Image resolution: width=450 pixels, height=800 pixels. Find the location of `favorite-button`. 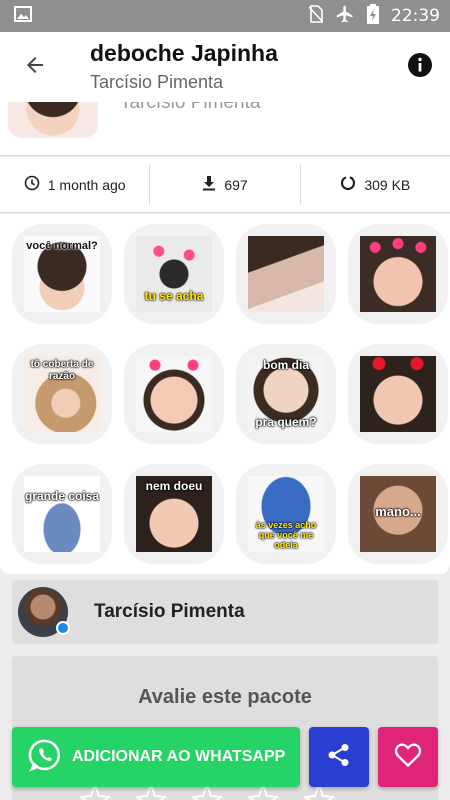

favorite-button is located at coordinates (408, 757).